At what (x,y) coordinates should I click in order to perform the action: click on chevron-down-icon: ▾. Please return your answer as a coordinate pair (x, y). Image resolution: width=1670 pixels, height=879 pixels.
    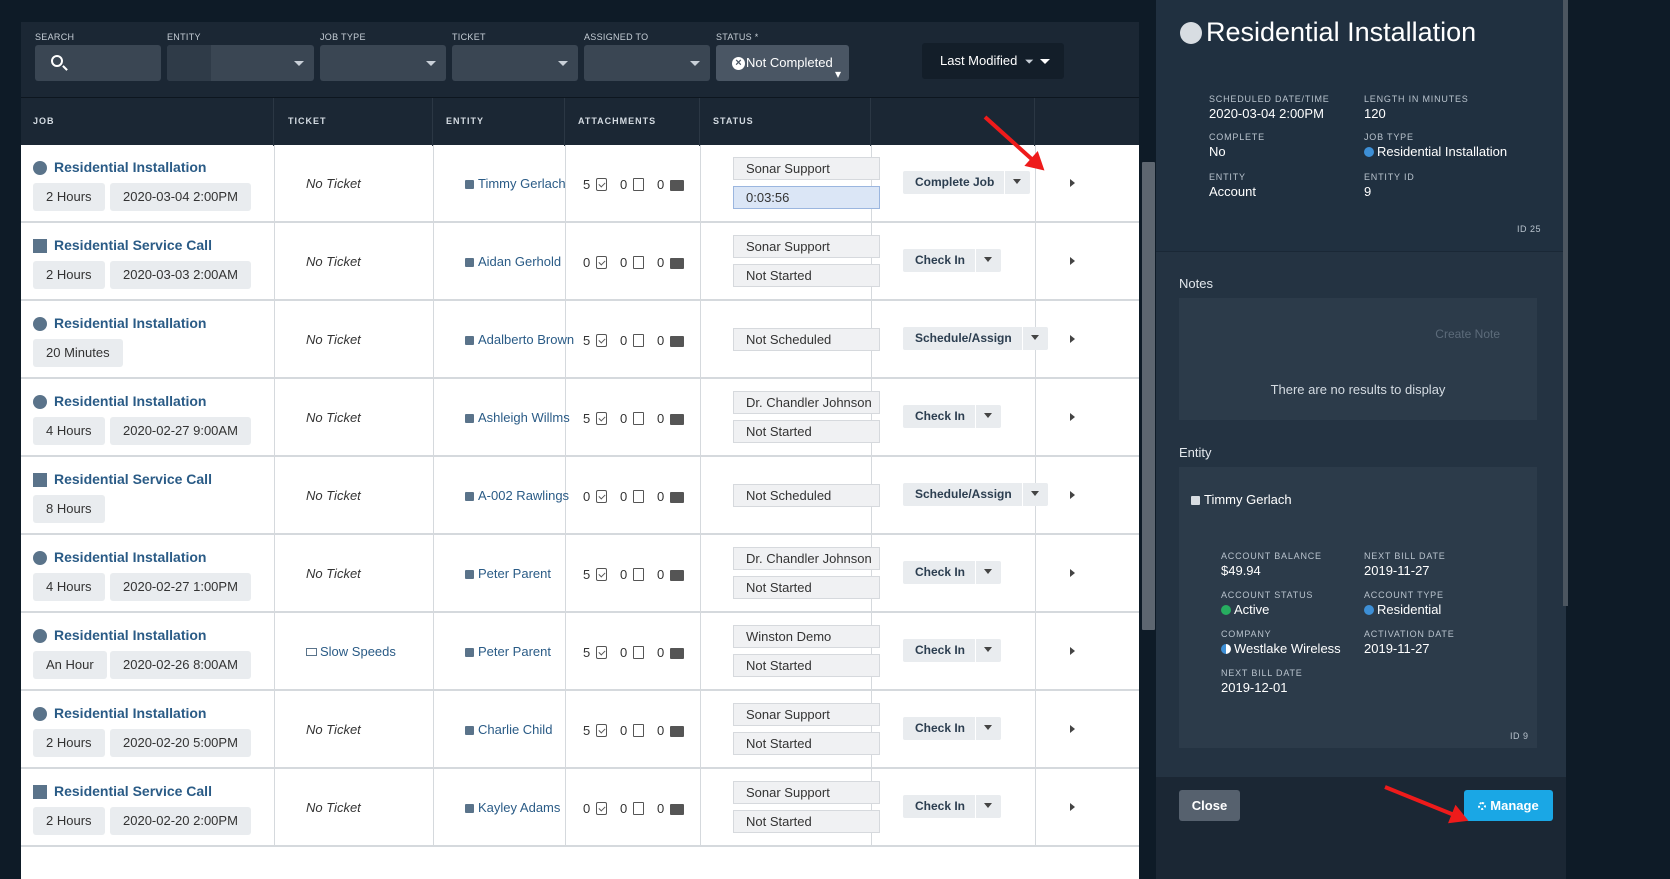
    Looking at the image, I should click on (837, 74).